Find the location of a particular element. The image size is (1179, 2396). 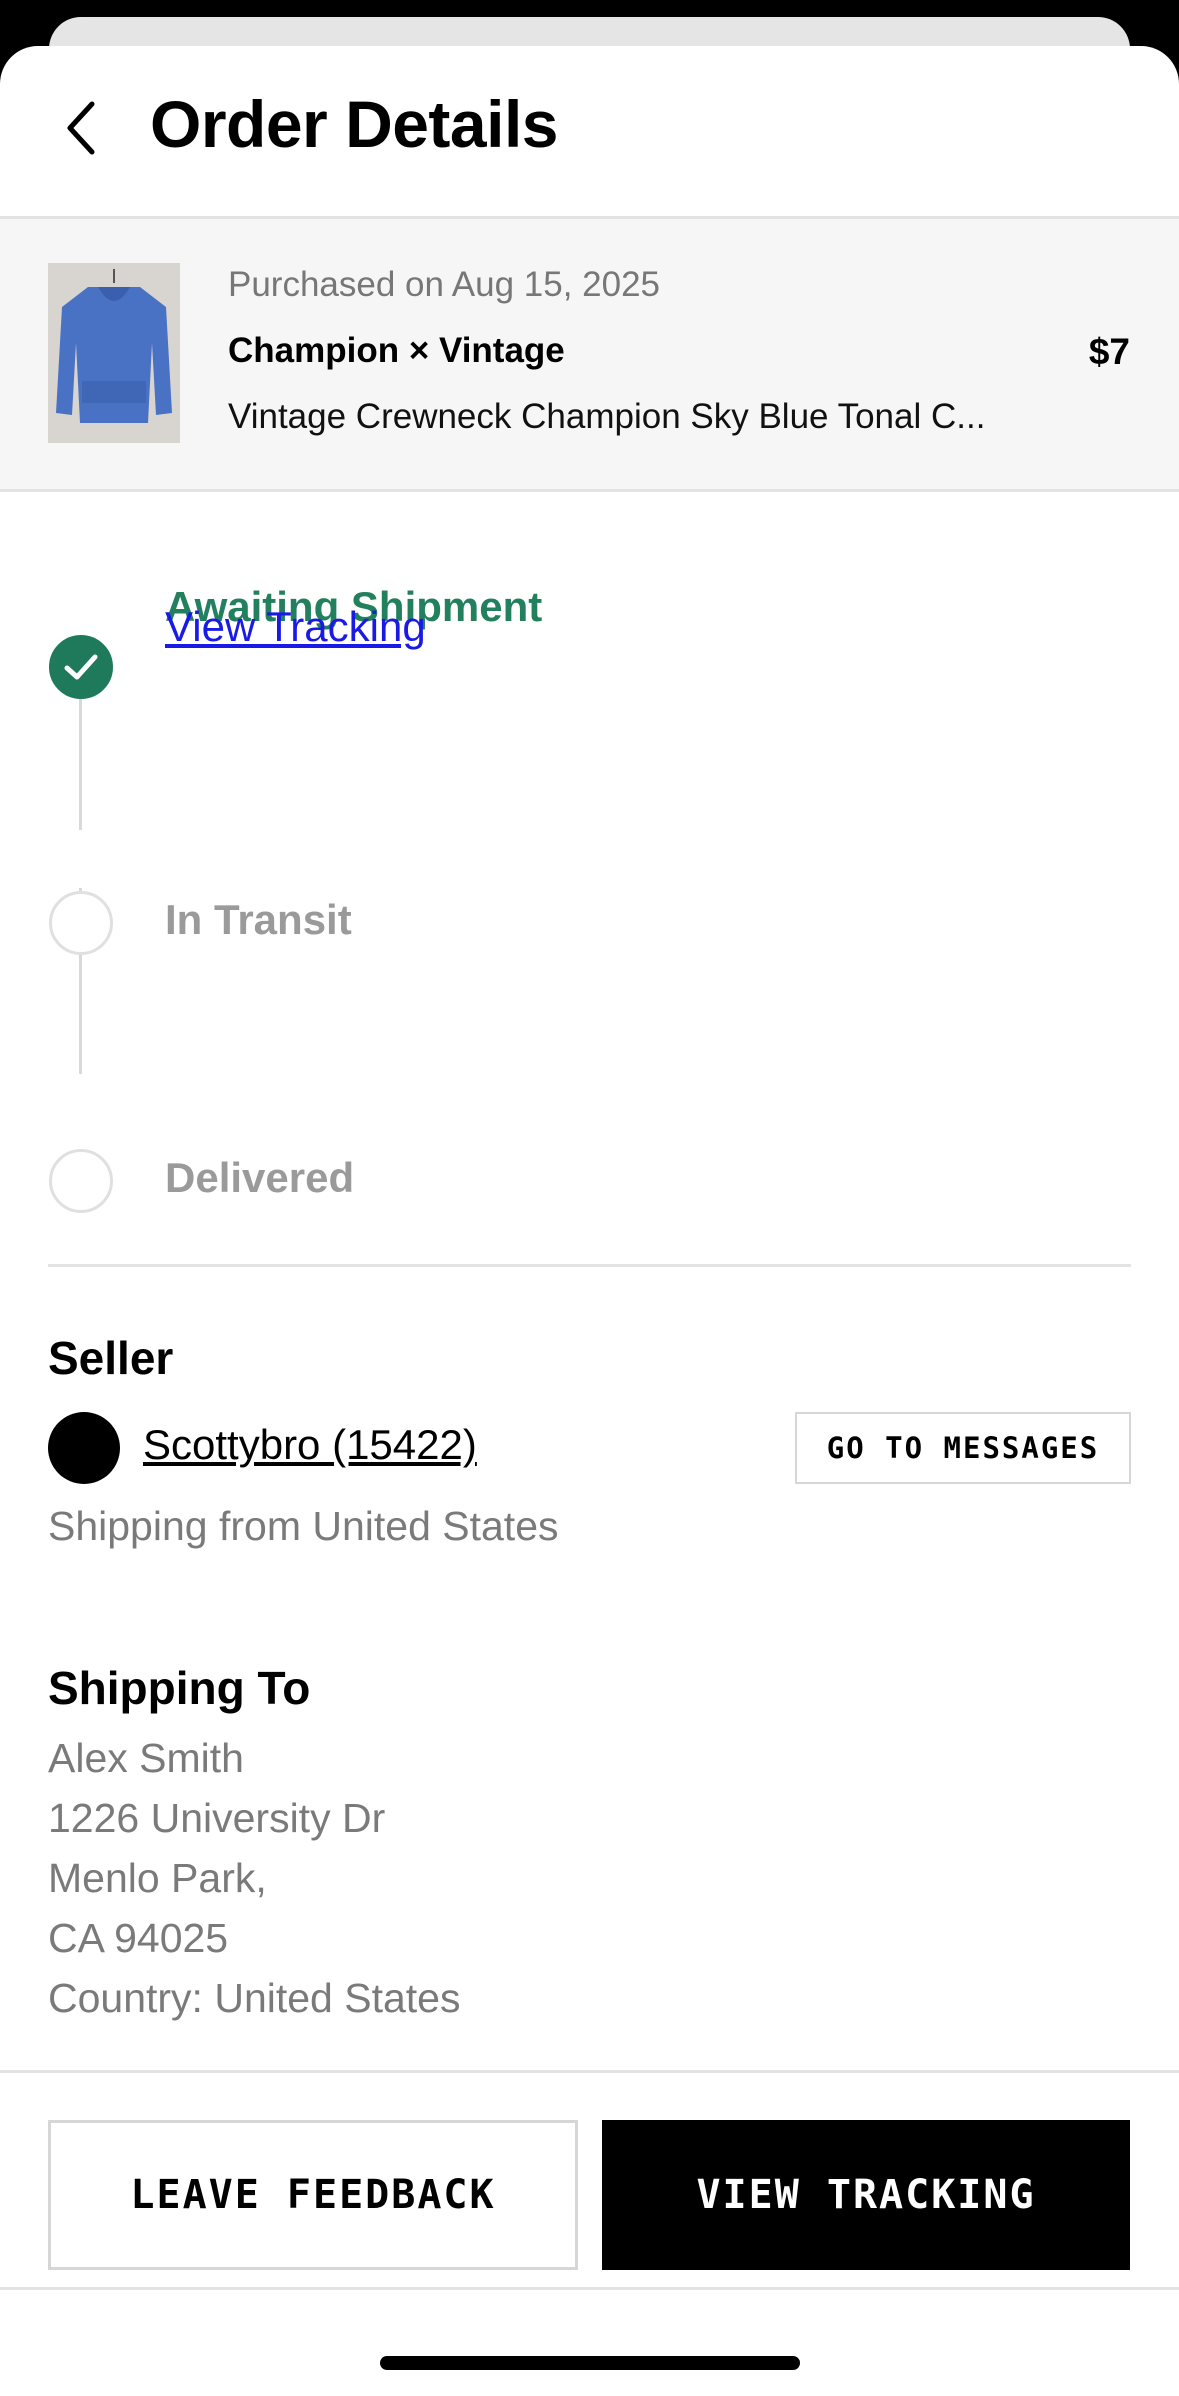

shipping-to-heading: Shipping To is located at coordinates (179, 1688).